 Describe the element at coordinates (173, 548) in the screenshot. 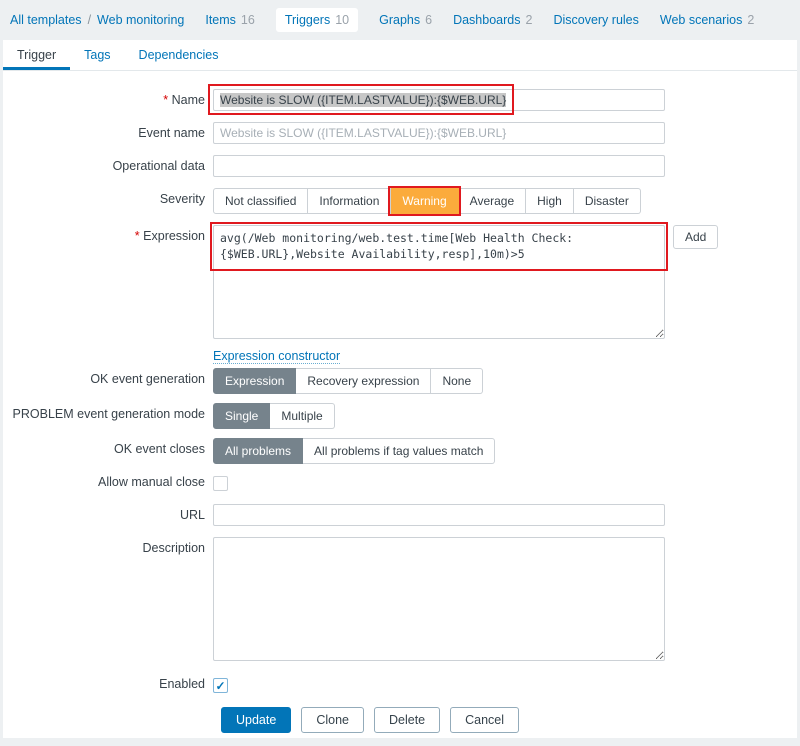

I see `description-label: Description` at that location.